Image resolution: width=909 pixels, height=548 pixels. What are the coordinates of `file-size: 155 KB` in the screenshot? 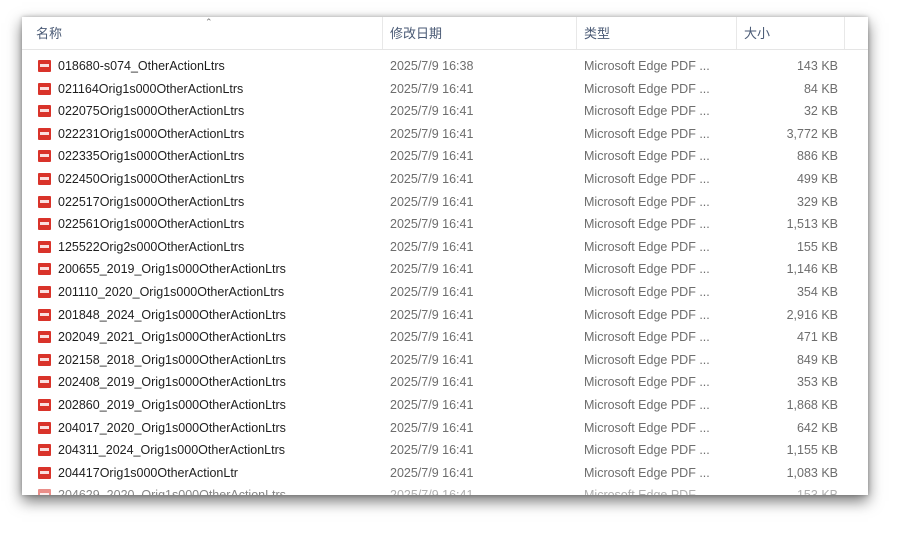 It's located at (817, 246).